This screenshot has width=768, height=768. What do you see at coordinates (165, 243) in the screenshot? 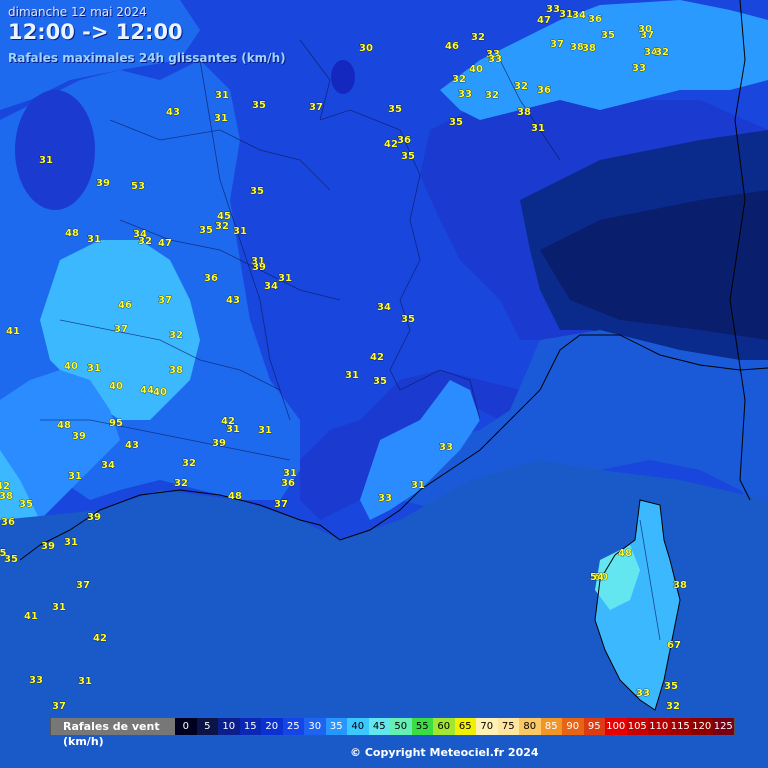
I see `station-gust-value: 47` at bounding box center [165, 243].